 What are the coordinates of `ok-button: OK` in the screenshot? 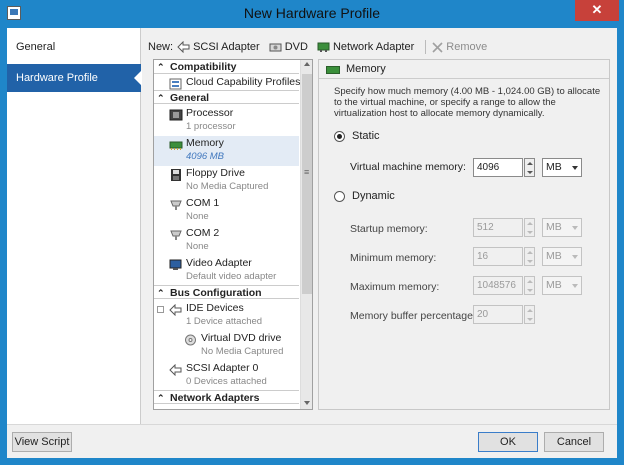 It's located at (508, 442).